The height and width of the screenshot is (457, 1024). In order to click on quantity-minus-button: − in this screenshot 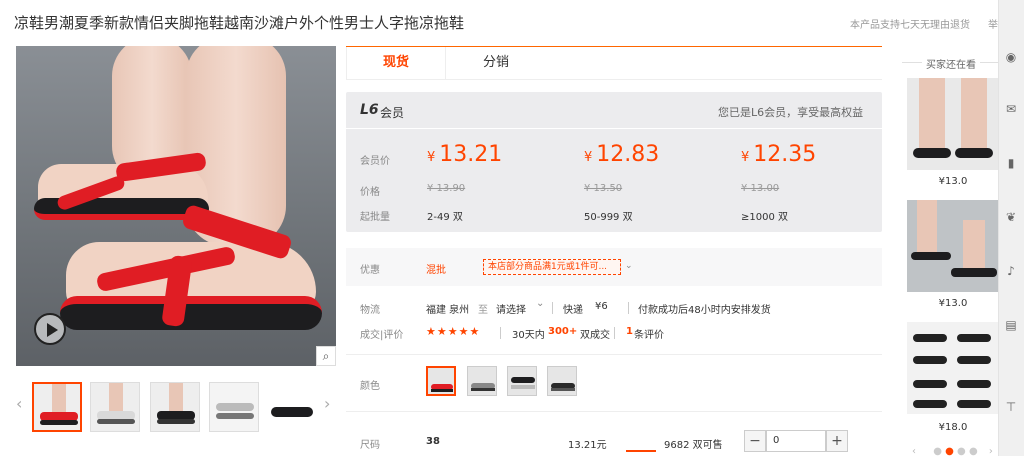, I will do `click(755, 441)`.